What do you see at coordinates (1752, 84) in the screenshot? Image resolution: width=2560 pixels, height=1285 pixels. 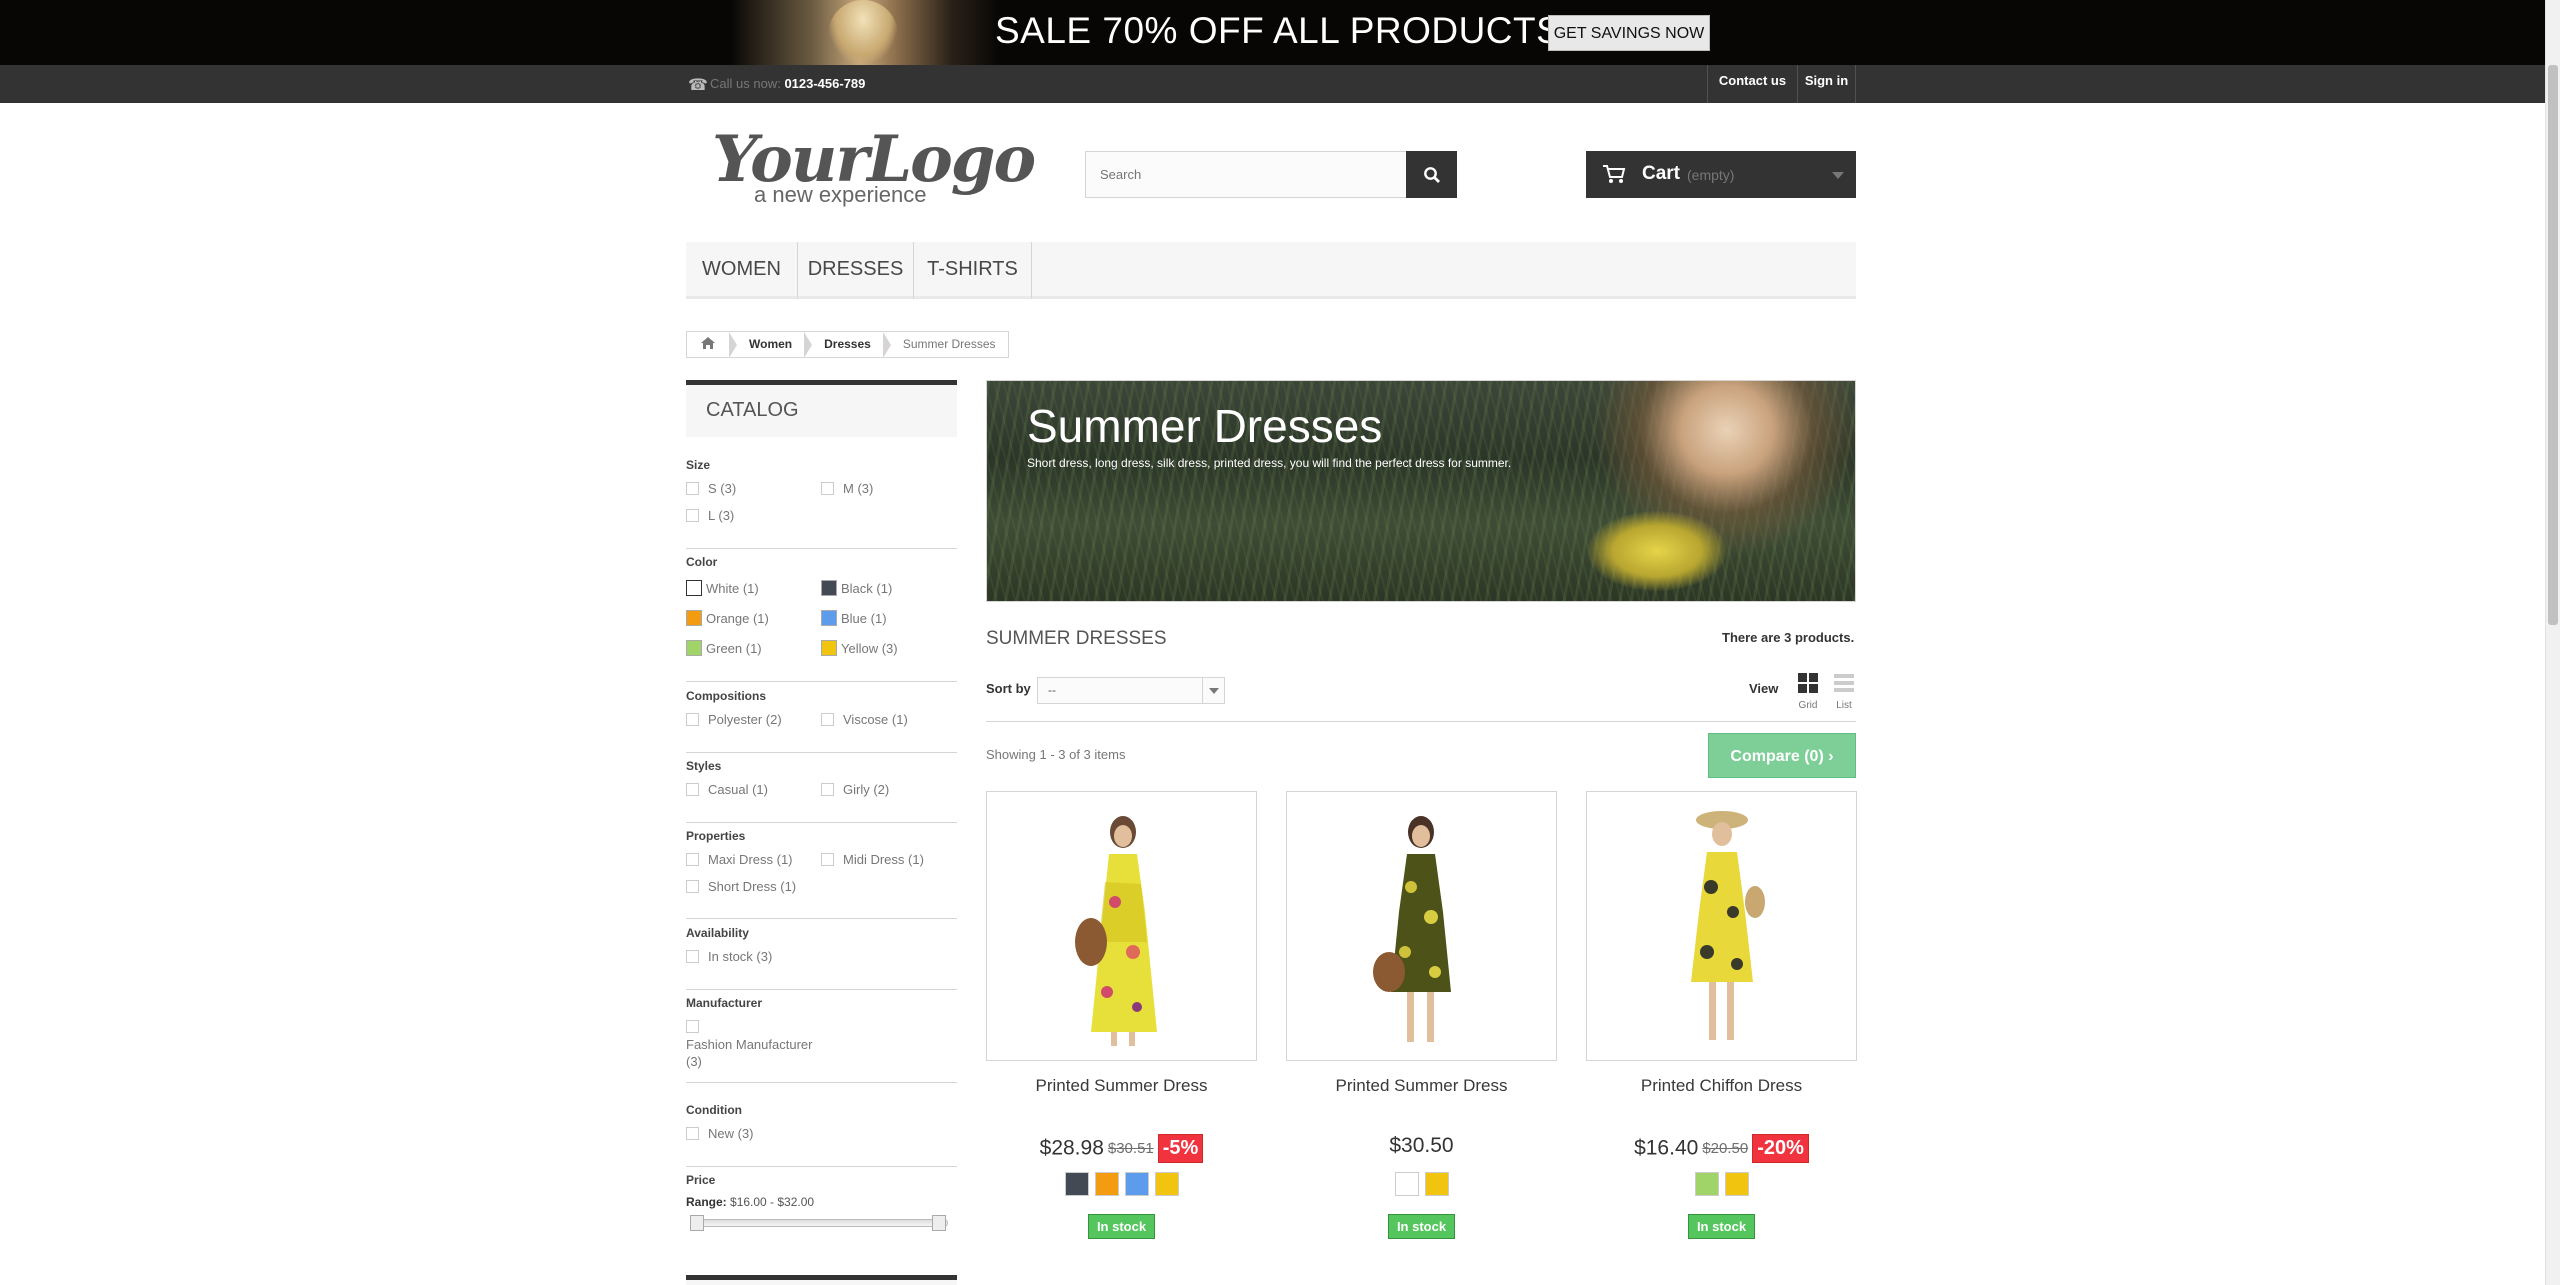 I see `contact-us-link: Contact us` at bounding box center [1752, 84].